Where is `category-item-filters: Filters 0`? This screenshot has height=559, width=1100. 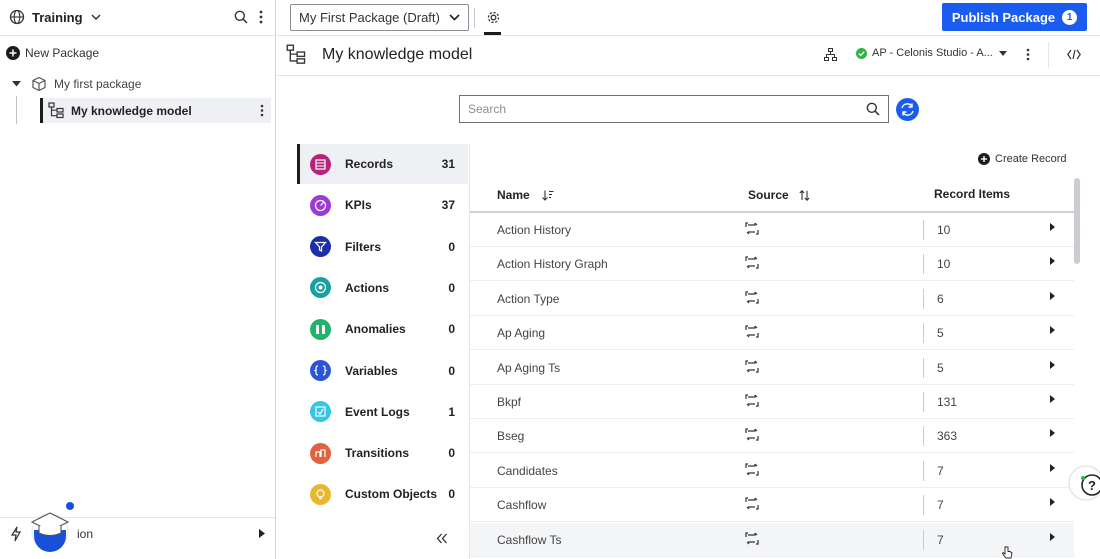 category-item-filters: Filters 0 is located at coordinates (382, 247).